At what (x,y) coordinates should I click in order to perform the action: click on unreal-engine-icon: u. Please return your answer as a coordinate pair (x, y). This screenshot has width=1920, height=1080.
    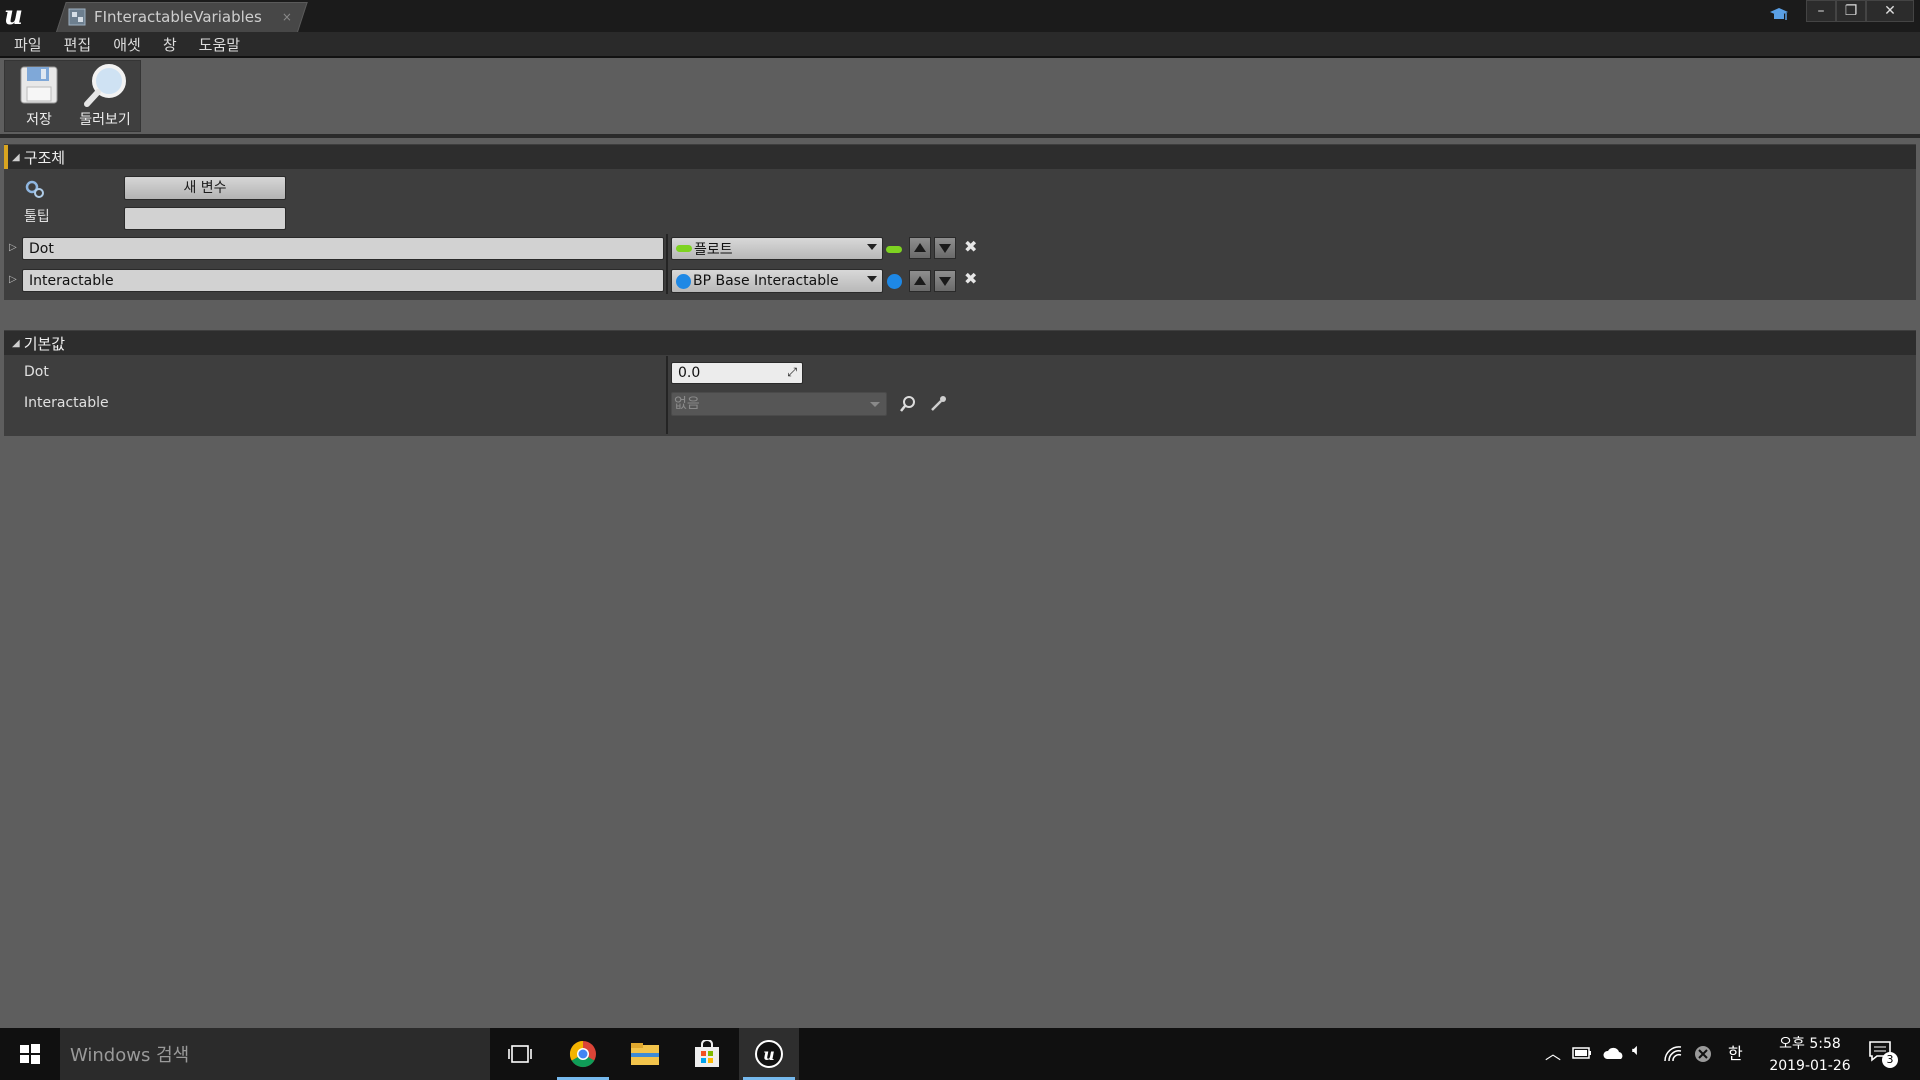
    Looking at the image, I should click on (769, 1054).